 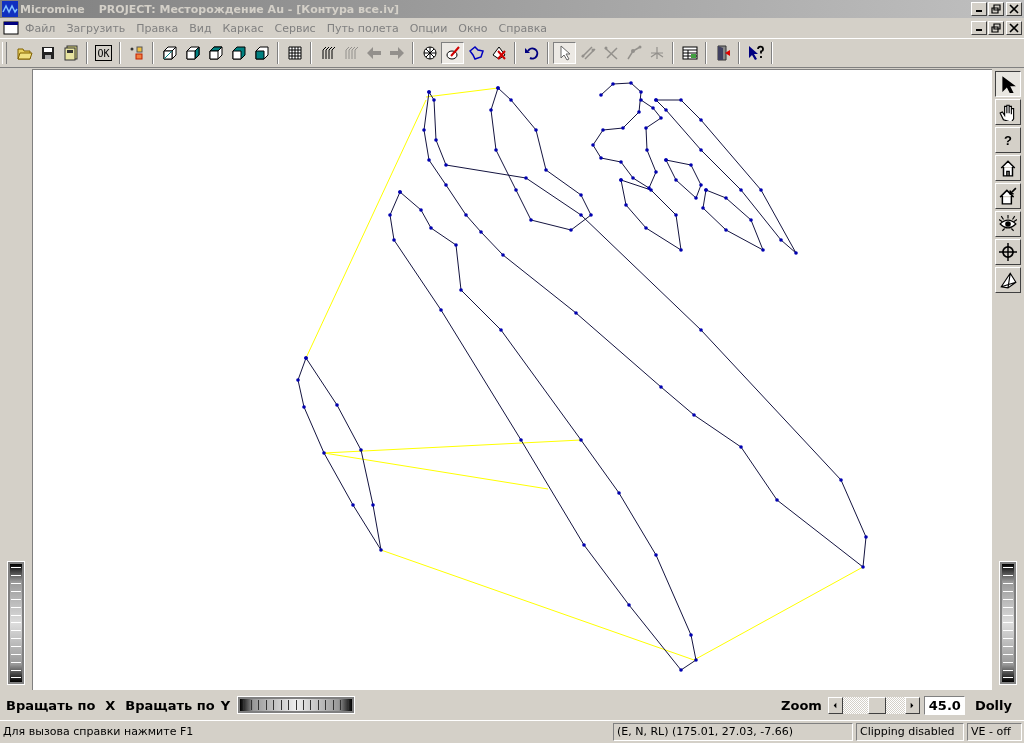 I want to click on help-cursor-icon, so click(x=755, y=53).